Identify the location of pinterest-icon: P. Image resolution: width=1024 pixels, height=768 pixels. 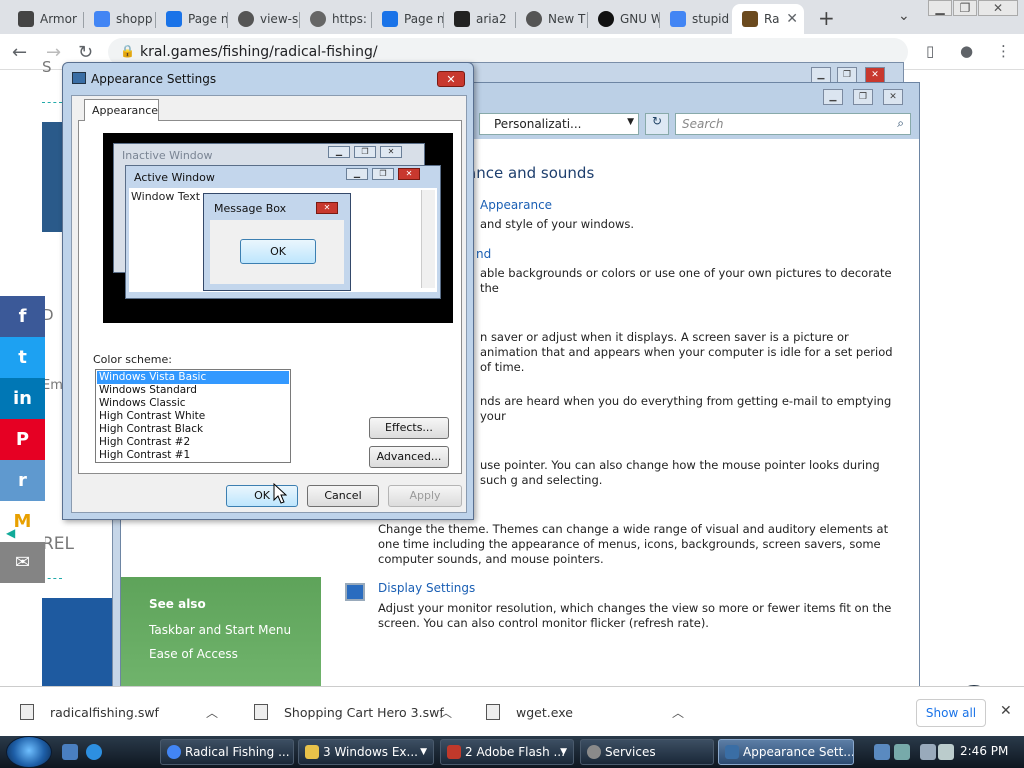
(22, 439).